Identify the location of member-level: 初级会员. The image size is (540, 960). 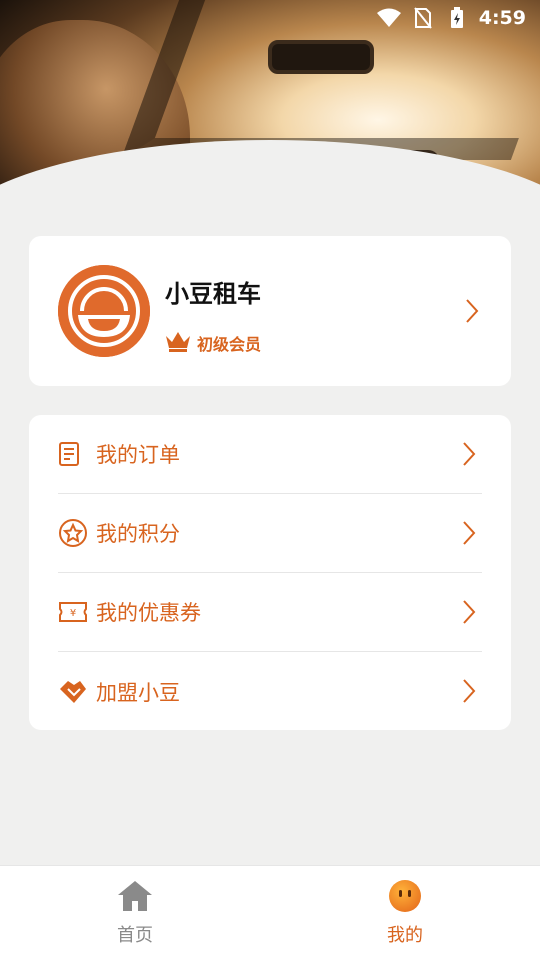
(229, 344).